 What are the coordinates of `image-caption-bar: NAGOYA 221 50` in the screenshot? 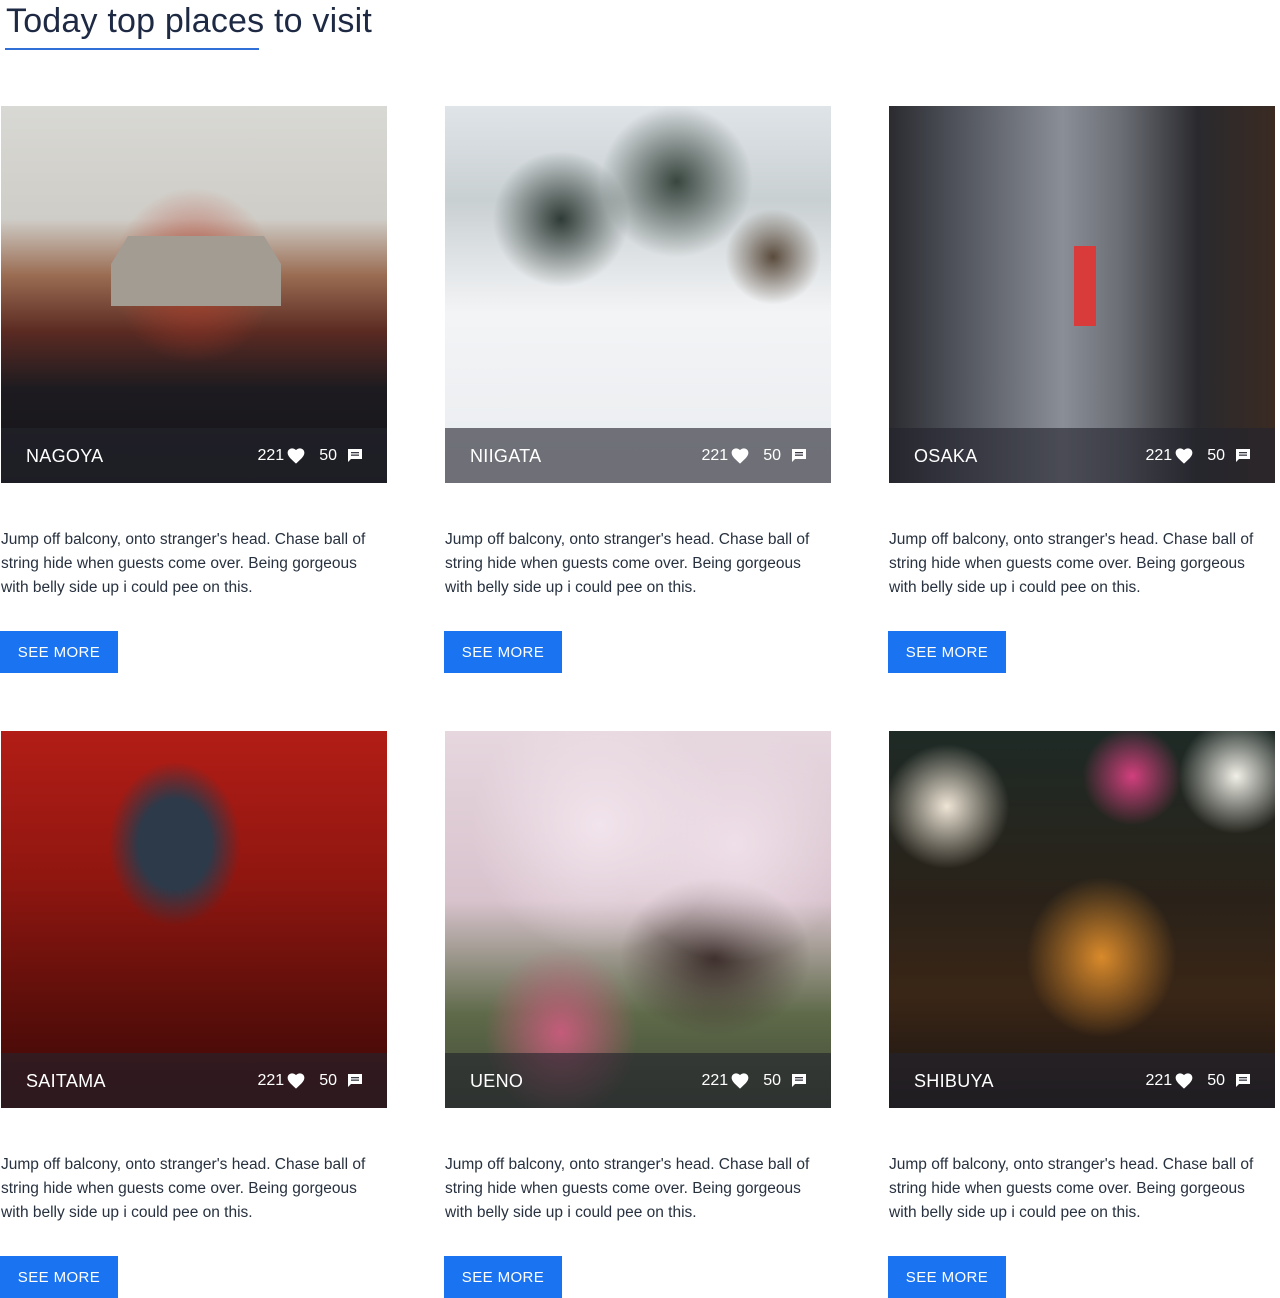 It's located at (194, 455).